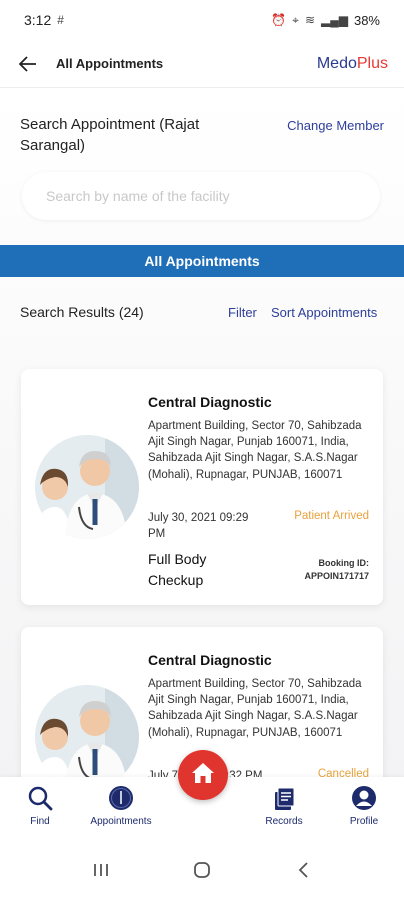 The image size is (404, 900). What do you see at coordinates (364, 794) in the screenshot?
I see `profile-icon` at bounding box center [364, 794].